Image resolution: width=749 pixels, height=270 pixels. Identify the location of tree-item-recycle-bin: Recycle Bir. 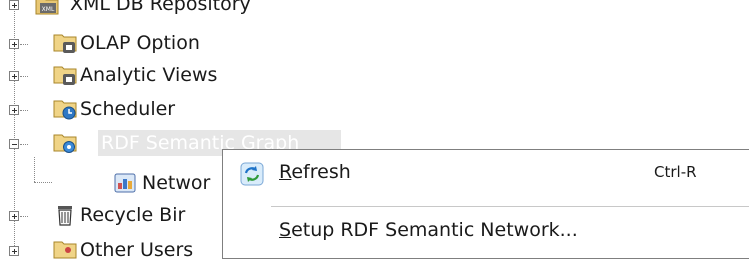
(111, 217).